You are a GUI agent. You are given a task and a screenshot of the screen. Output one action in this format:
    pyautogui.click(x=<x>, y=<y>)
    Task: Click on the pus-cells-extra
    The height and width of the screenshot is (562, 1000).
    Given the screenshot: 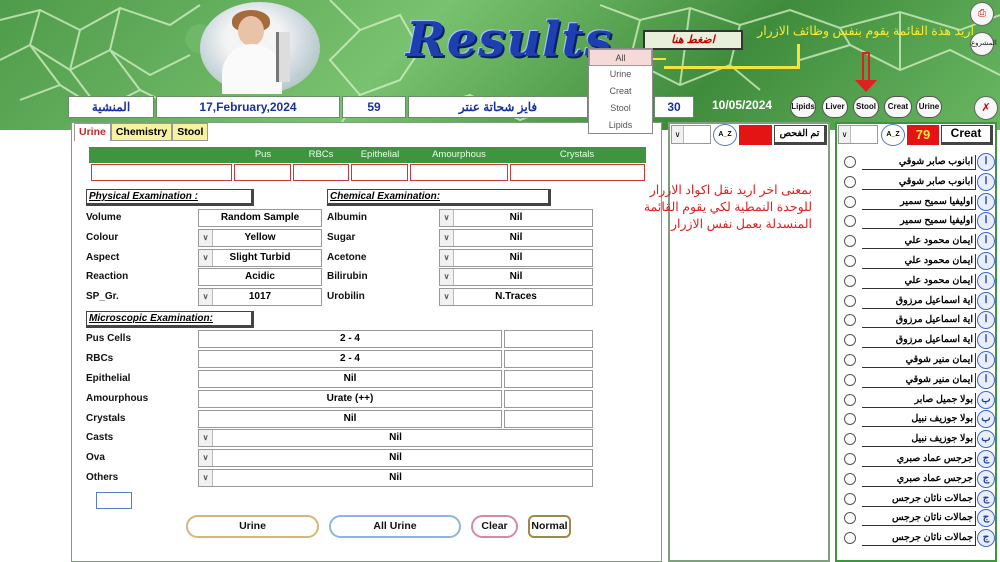 What is the action you would take?
    pyautogui.click(x=548, y=339)
    